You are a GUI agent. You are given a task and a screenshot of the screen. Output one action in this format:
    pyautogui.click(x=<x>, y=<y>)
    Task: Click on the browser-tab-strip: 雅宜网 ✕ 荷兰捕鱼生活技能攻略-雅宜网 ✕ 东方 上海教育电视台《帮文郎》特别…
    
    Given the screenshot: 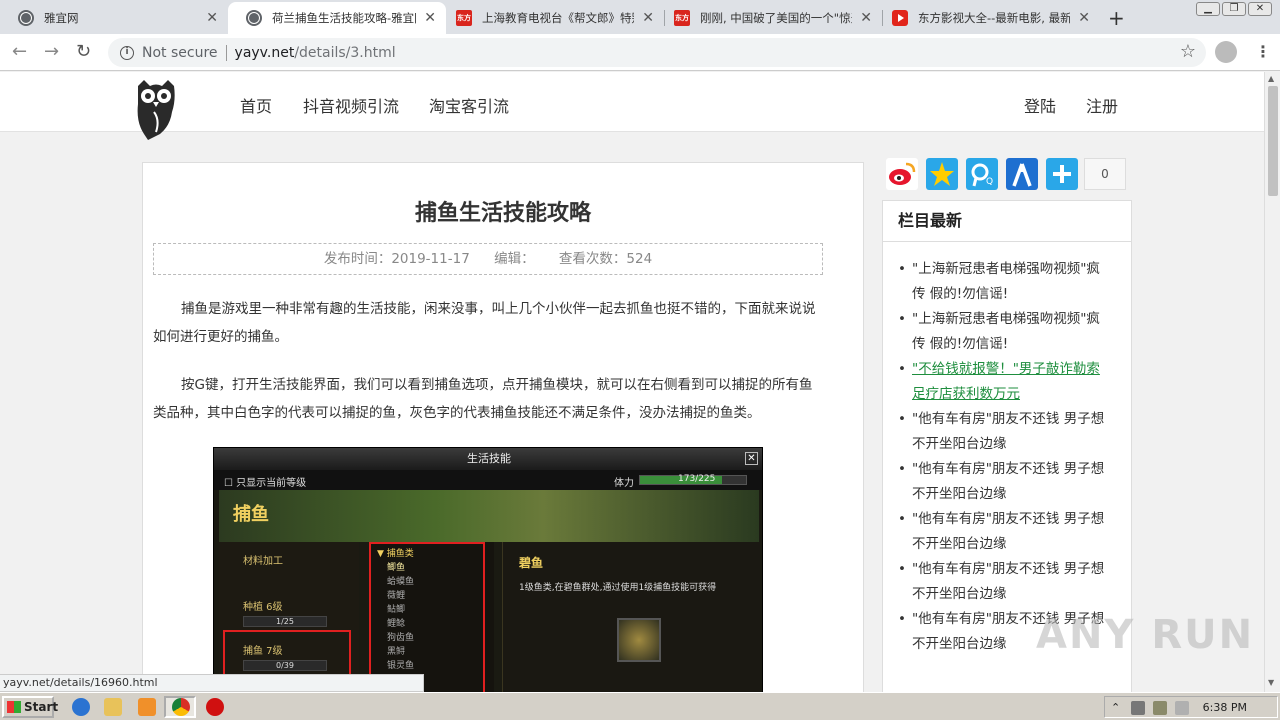 What is the action you would take?
    pyautogui.click(x=640, y=17)
    